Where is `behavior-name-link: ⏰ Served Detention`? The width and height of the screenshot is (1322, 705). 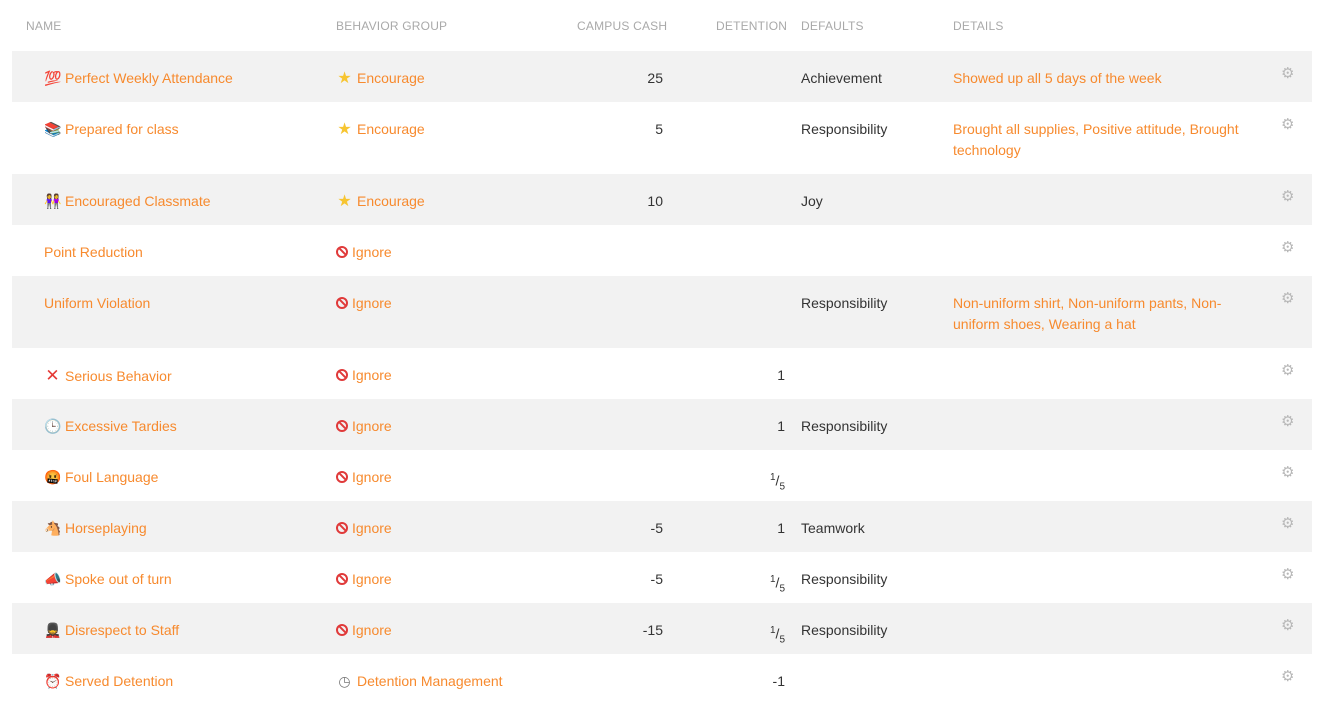
behavior-name-link: ⏰ Served Detention is located at coordinates (108, 681).